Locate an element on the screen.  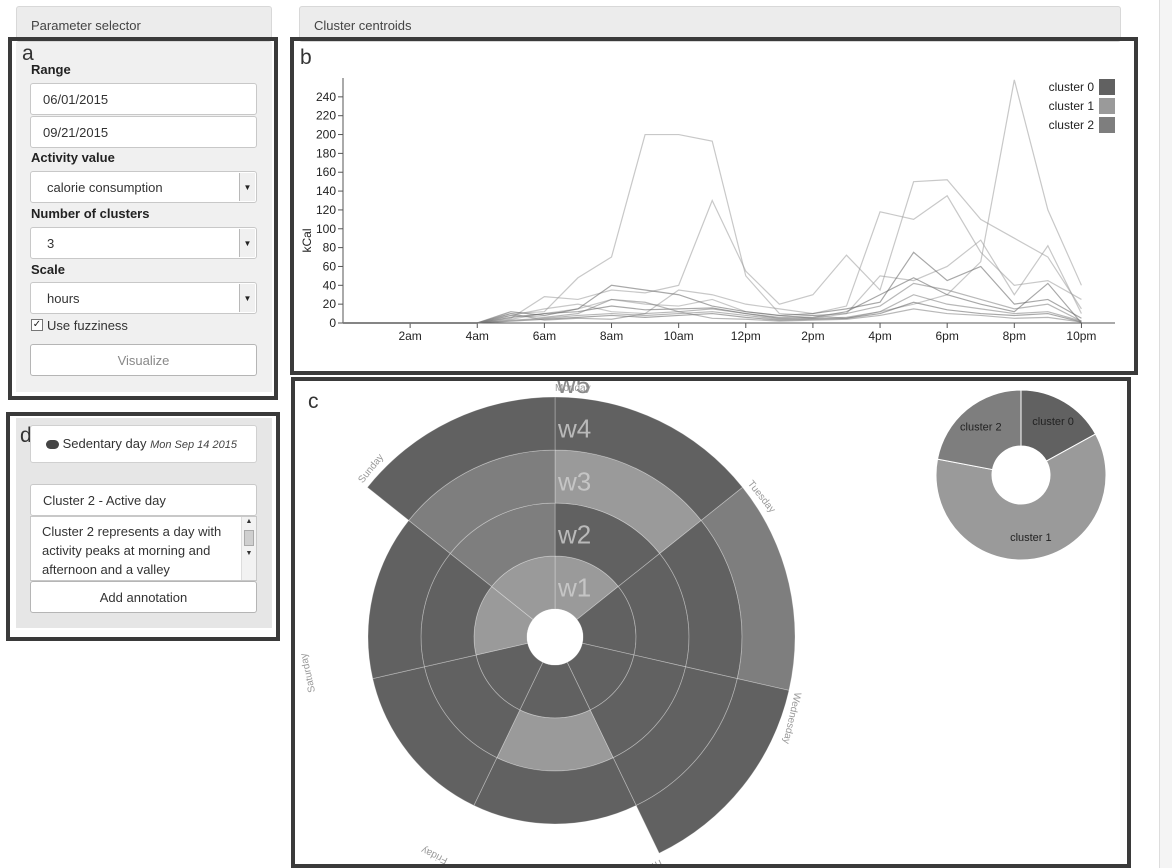
scroll-down-icon: ▼ is located at coordinates (249, 554).